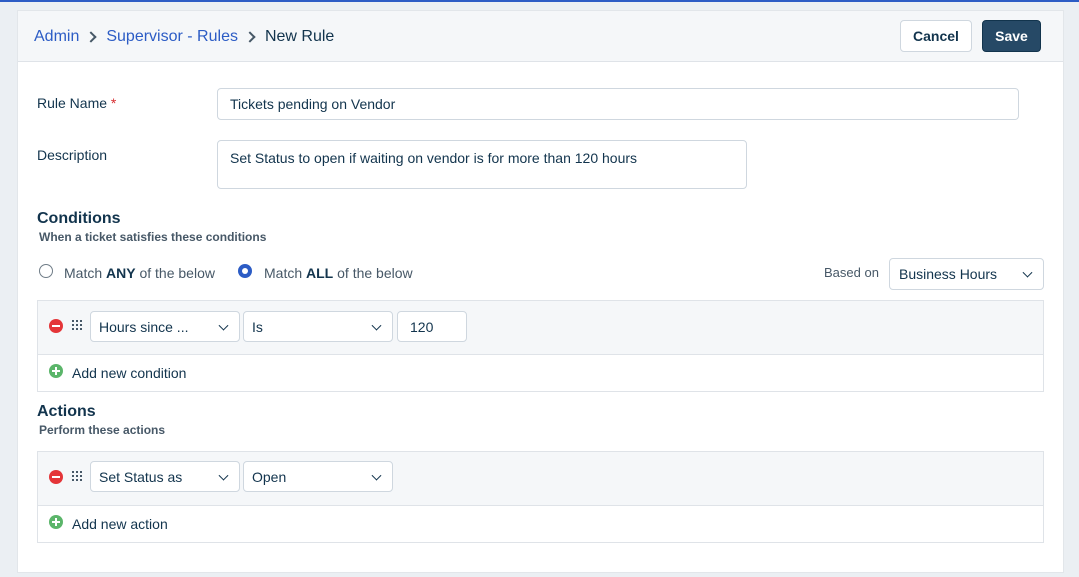 The width and height of the screenshot is (1079, 577). I want to click on rule-name-input: Tickets pending on Vendor, so click(618, 104).